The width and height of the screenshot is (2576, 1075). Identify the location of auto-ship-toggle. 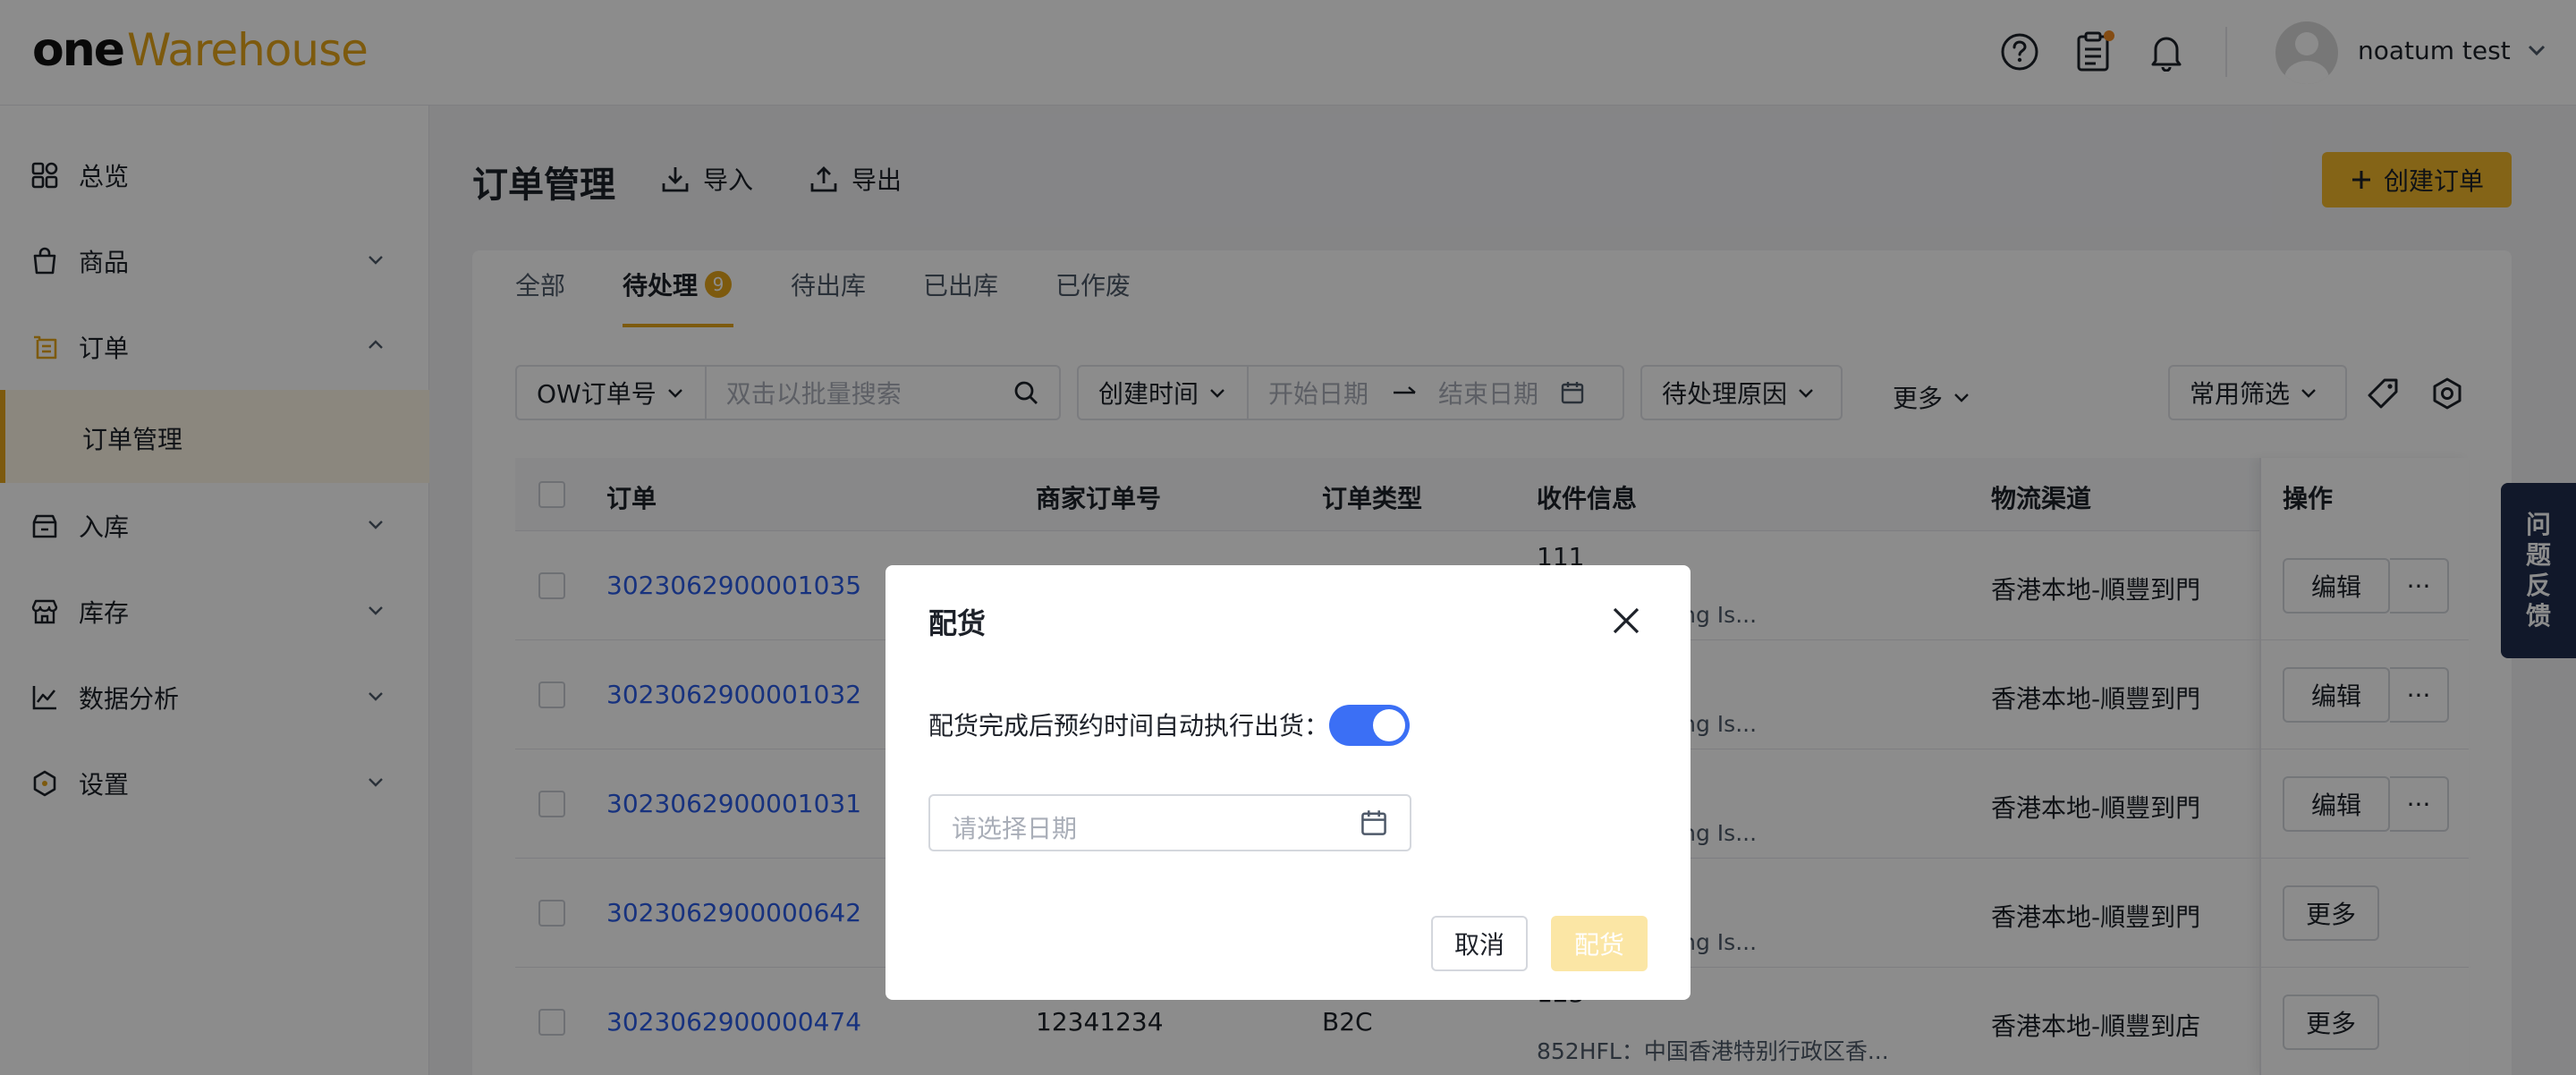
(1369, 725).